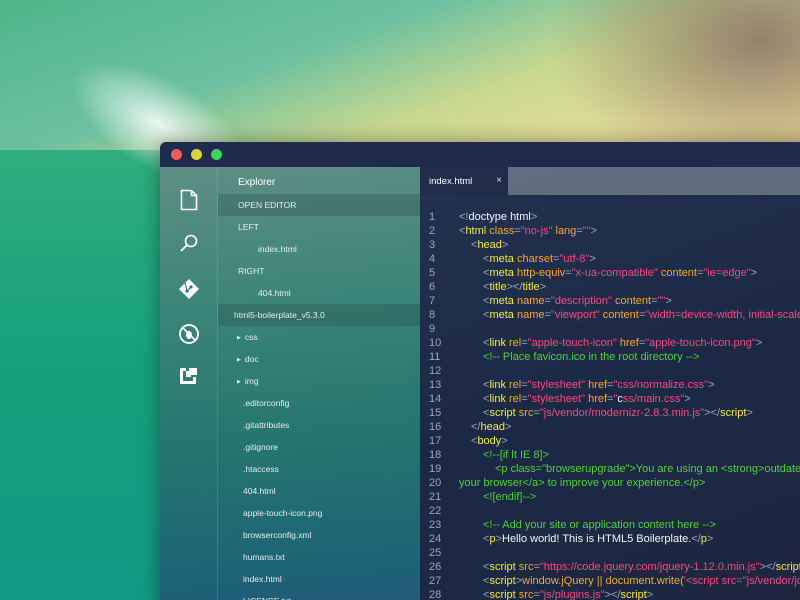 The height and width of the screenshot is (600, 800). Describe the element at coordinates (489, 441) in the screenshot. I see `line-source: <body>` at that location.